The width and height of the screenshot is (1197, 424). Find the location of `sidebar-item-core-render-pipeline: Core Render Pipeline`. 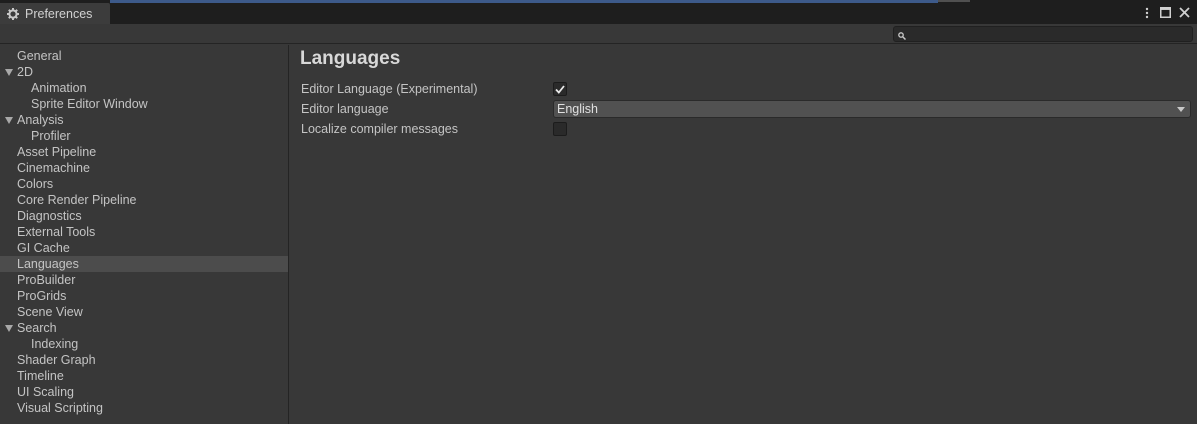

sidebar-item-core-render-pipeline: Core Render Pipeline is located at coordinates (144, 200).